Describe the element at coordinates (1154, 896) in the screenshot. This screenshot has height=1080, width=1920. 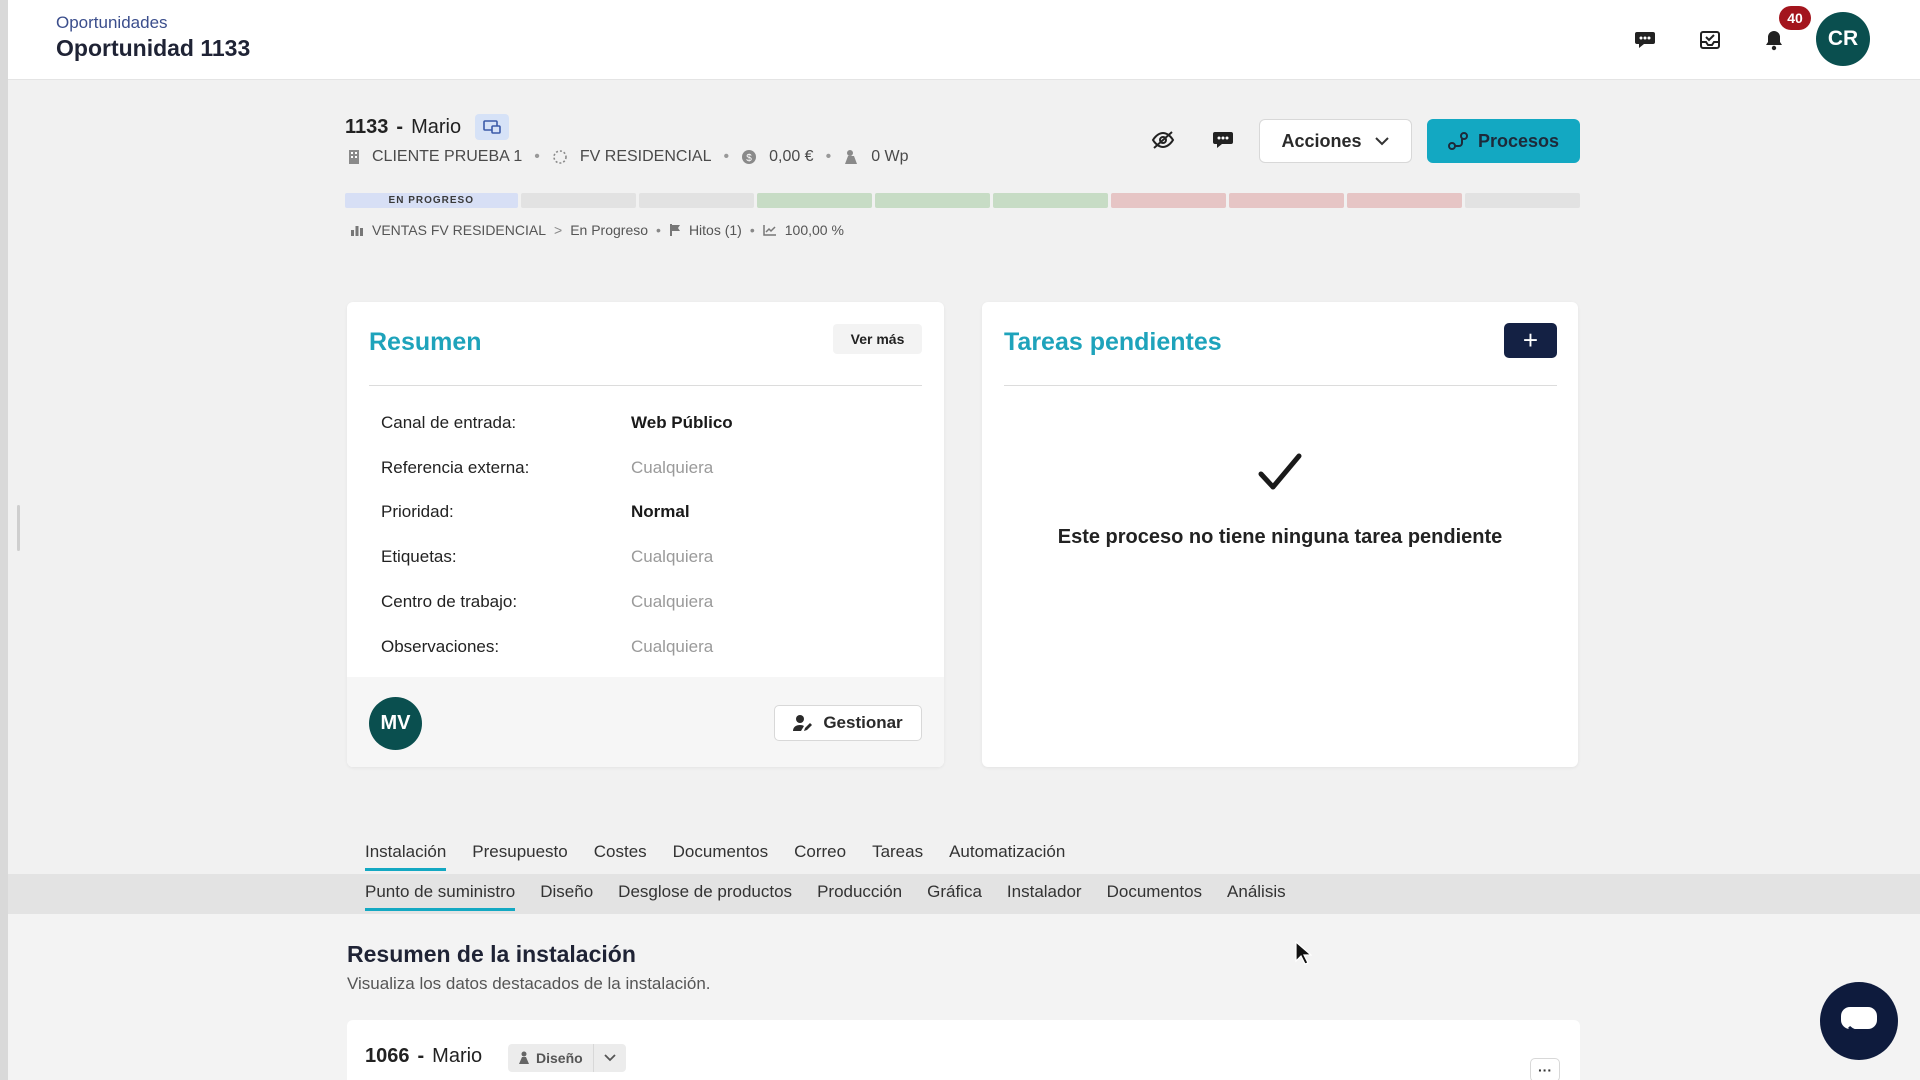
I see `subtab-documents: Documentos` at that location.